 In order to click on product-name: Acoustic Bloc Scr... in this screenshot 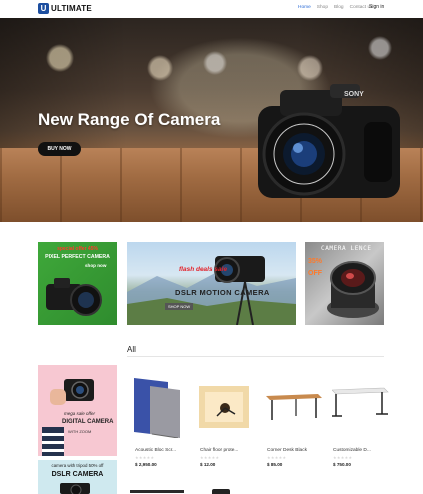, I will do `click(155, 450)`.